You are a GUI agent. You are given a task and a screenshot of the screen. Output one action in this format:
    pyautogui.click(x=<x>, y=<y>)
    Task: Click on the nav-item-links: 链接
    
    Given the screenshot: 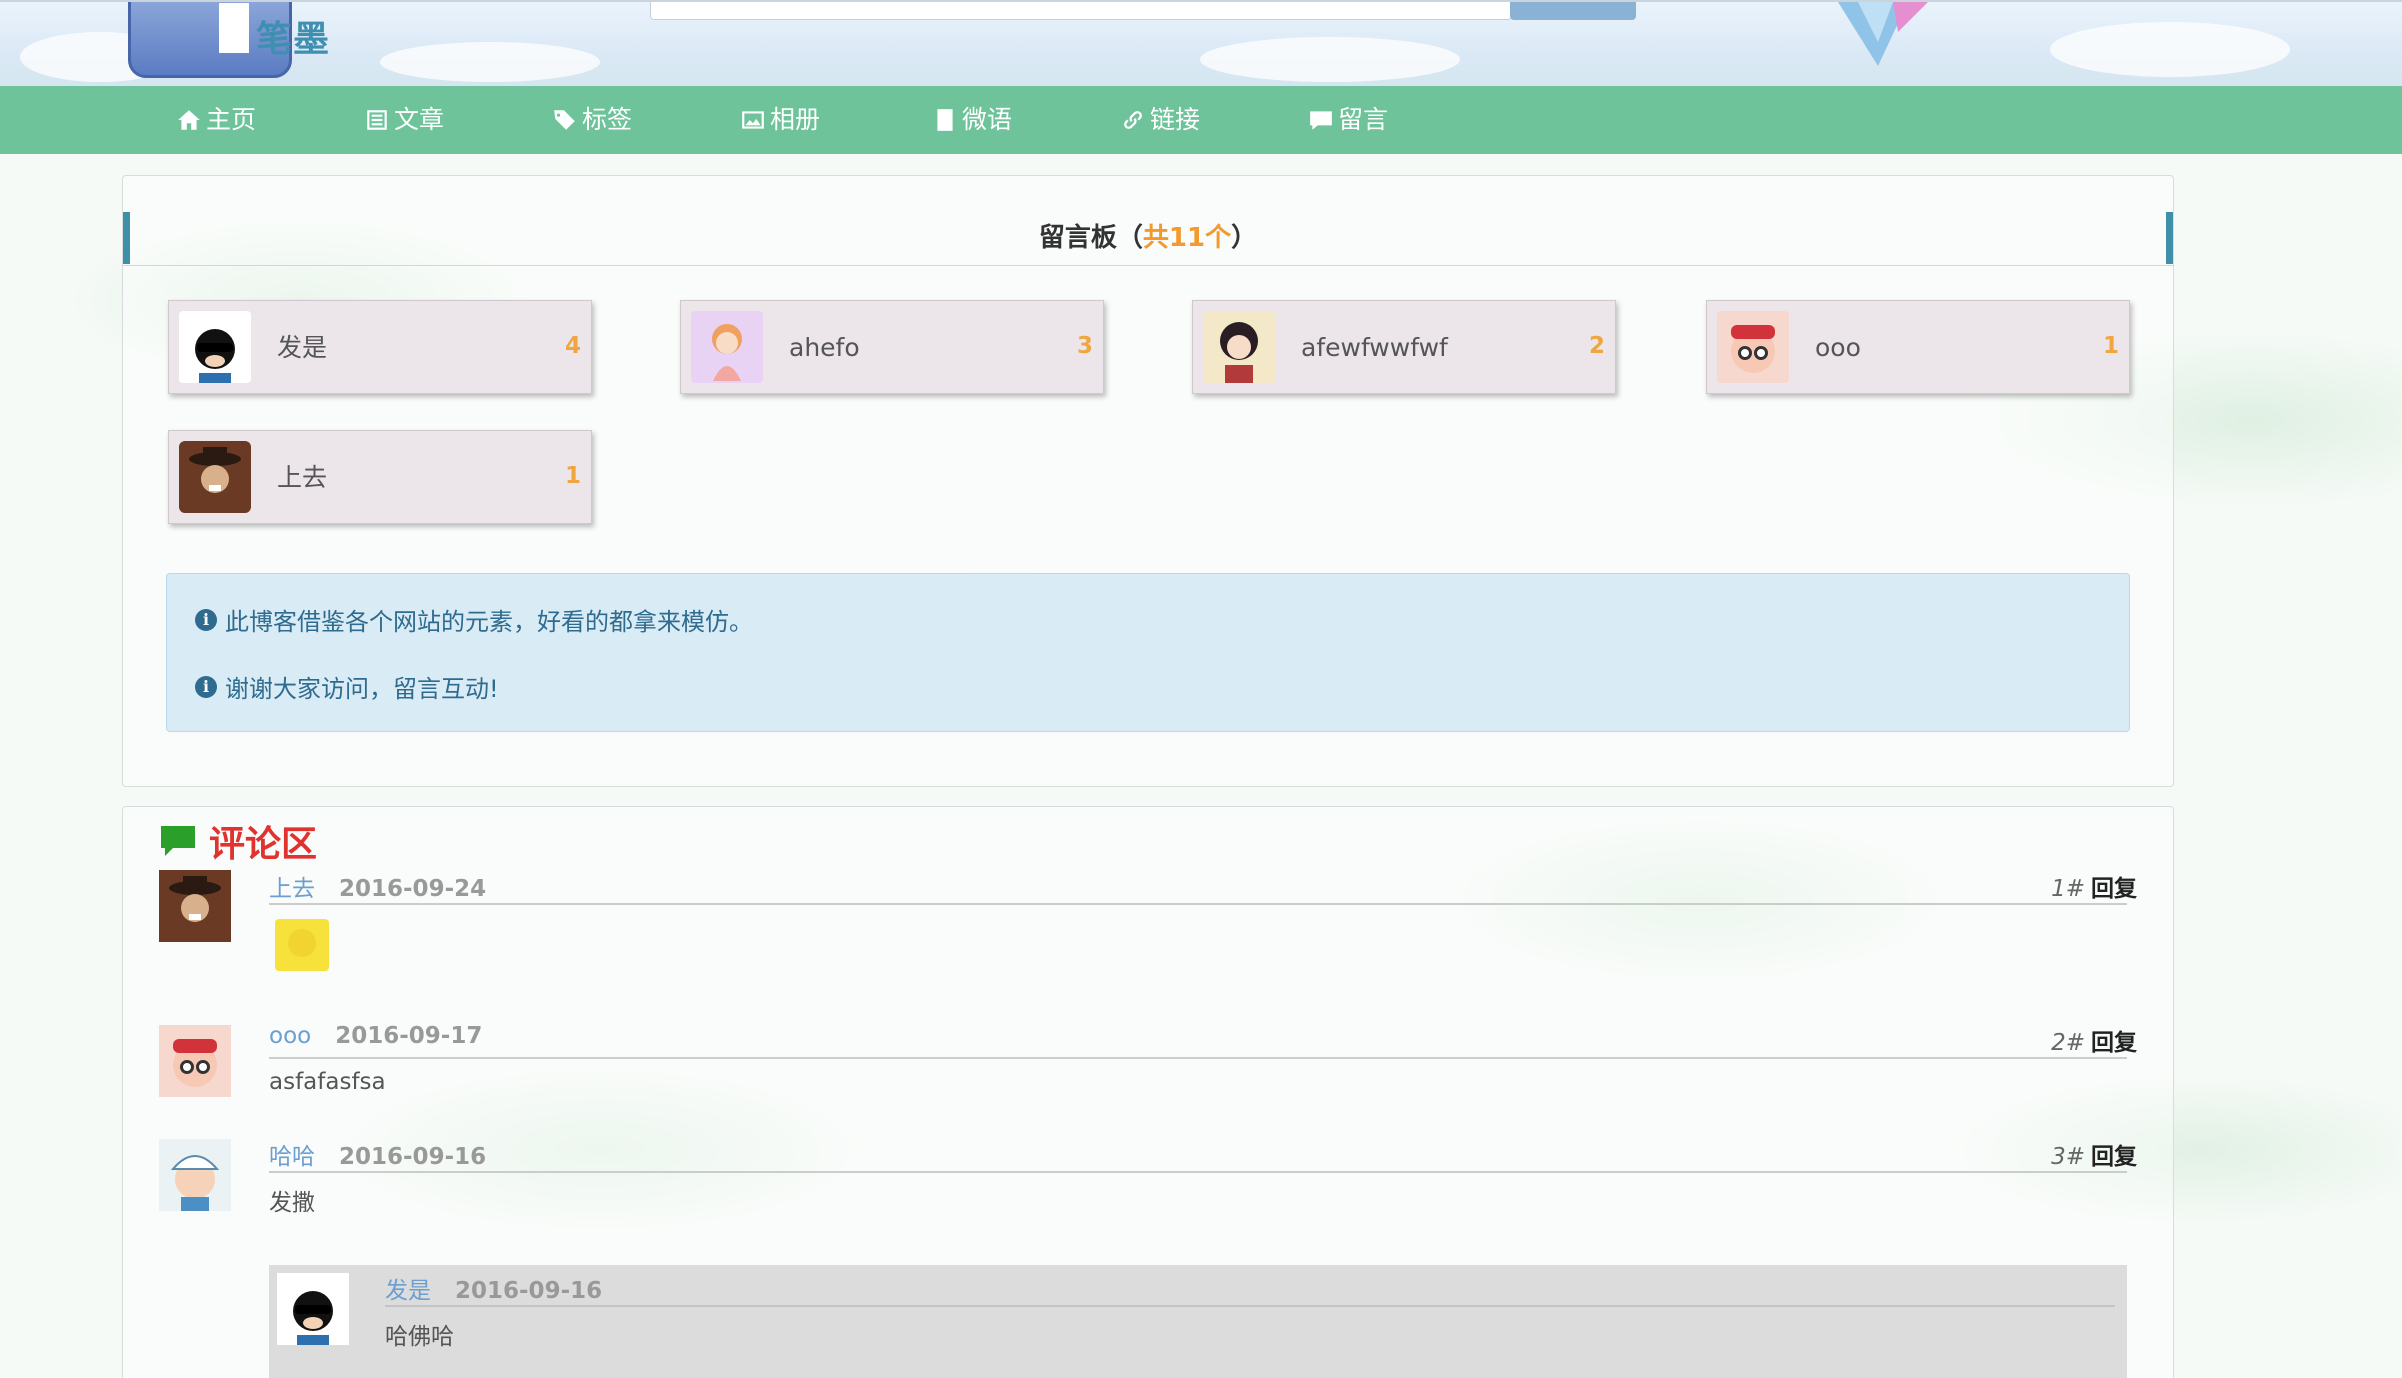 What is the action you would take?
    pyautogui.click(x=1160, y=120)
    